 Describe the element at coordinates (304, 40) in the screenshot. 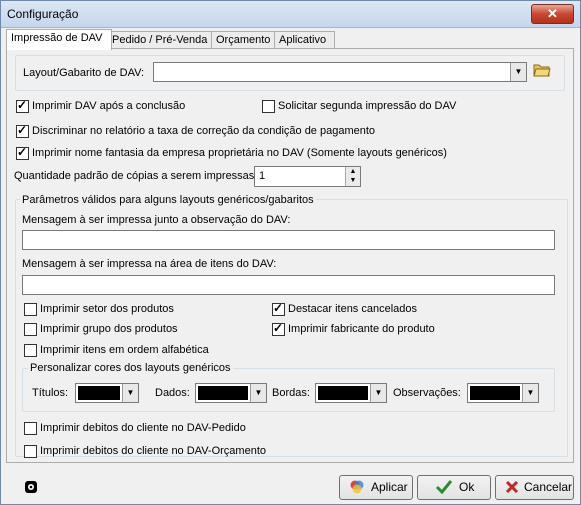

I see `tab-aplicativo: Aplicativo` at that location.